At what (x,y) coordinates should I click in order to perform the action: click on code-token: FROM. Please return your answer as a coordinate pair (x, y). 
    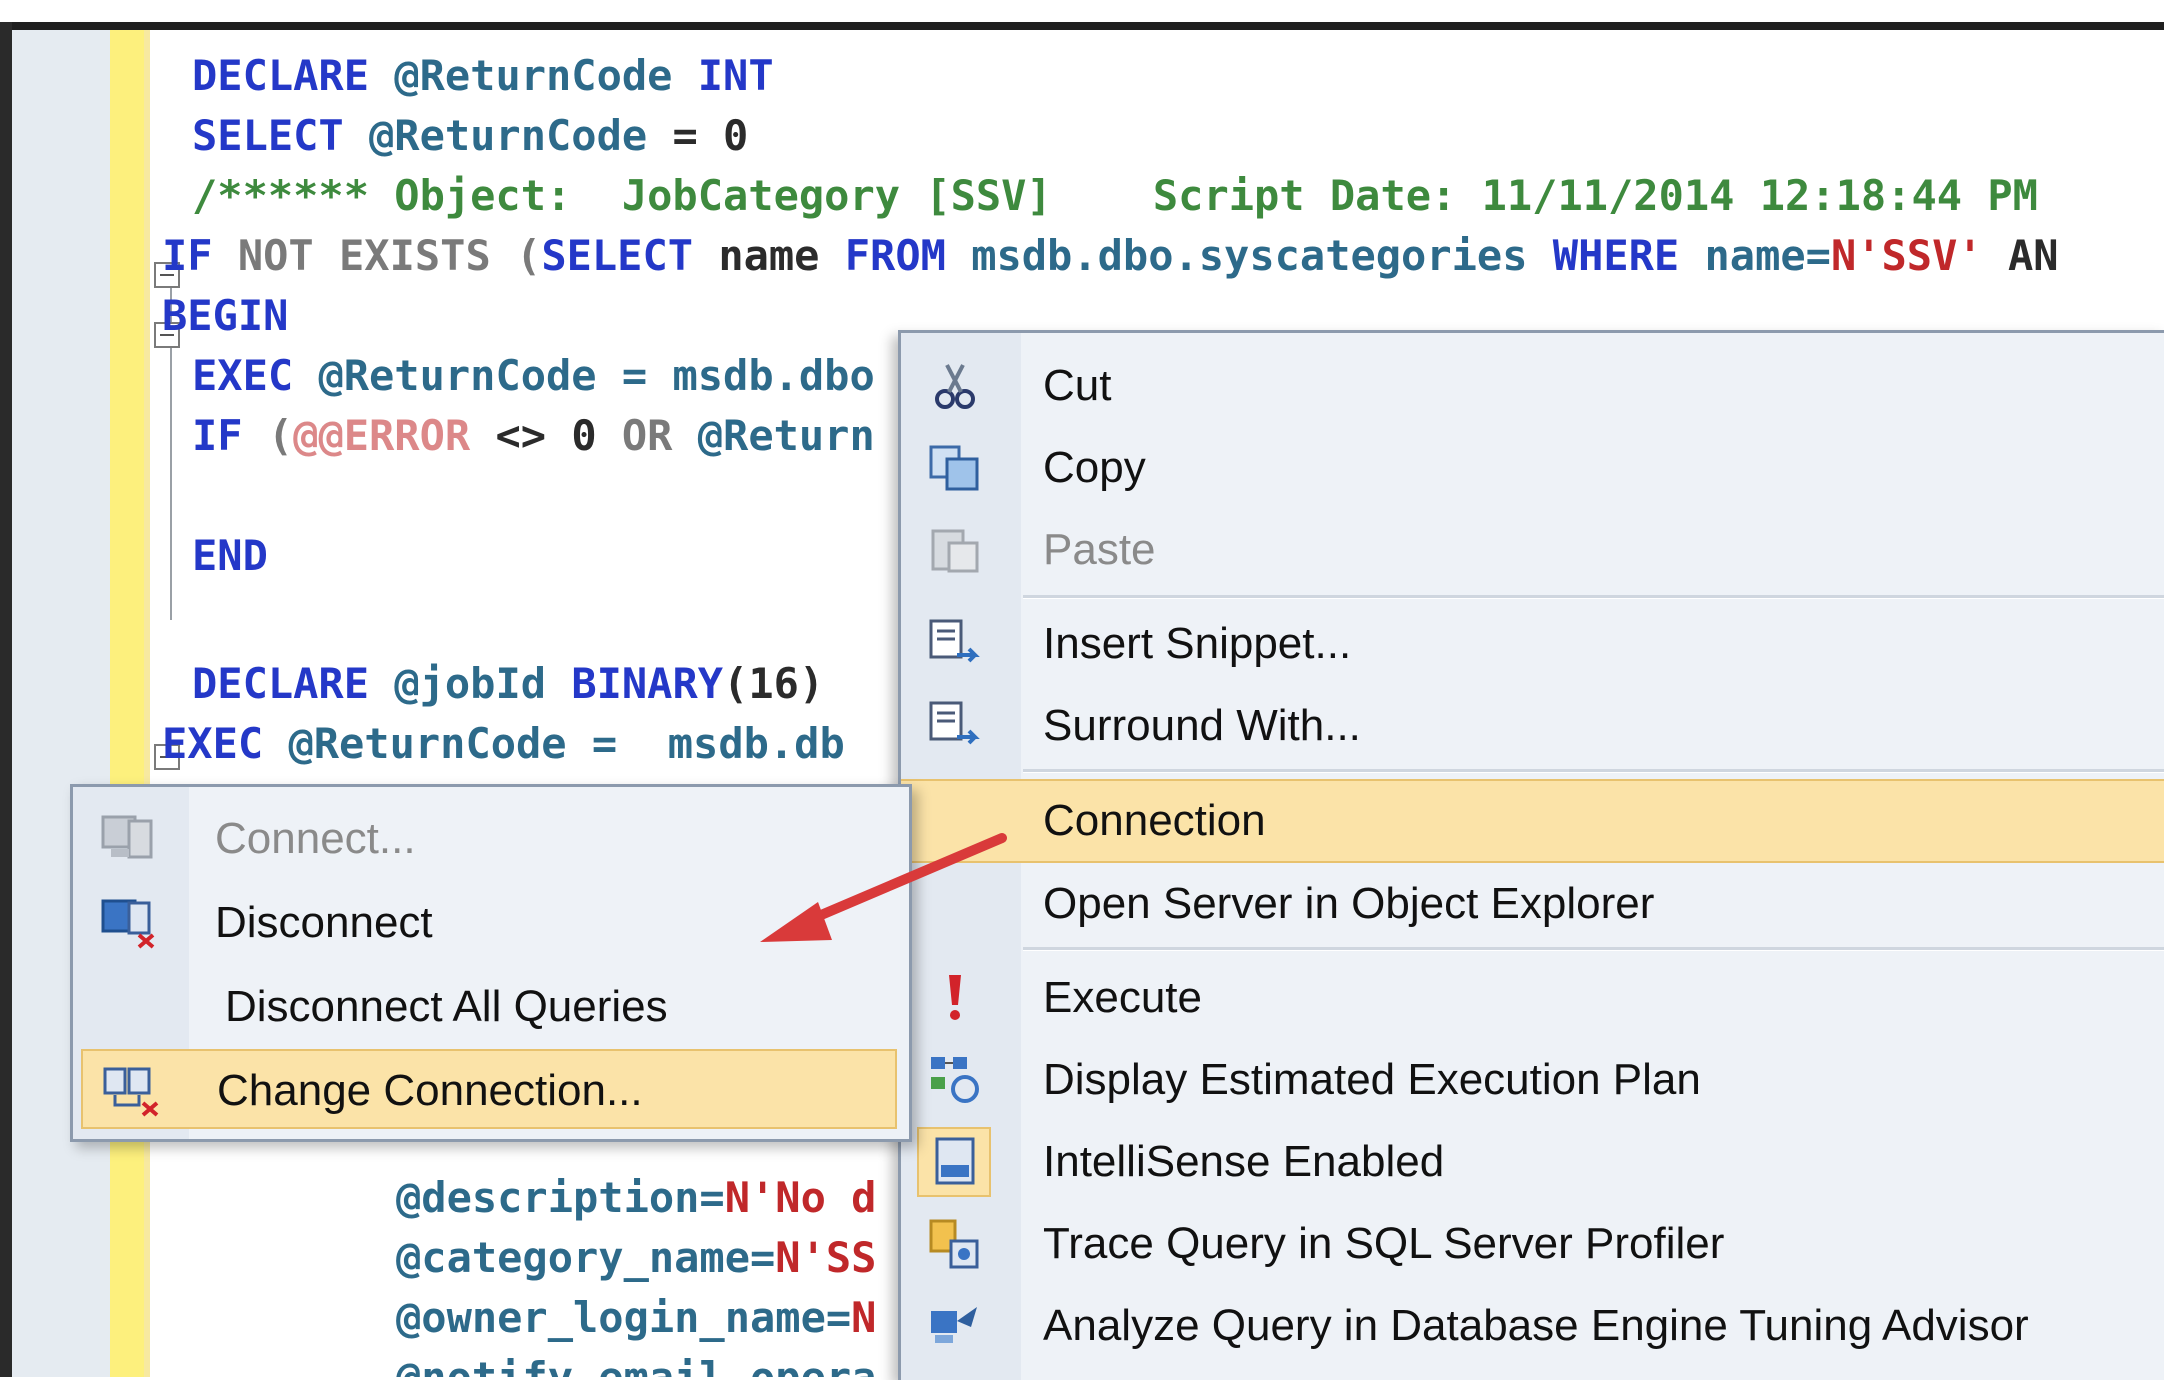
    Looking at the image, I should click on (895, 255).